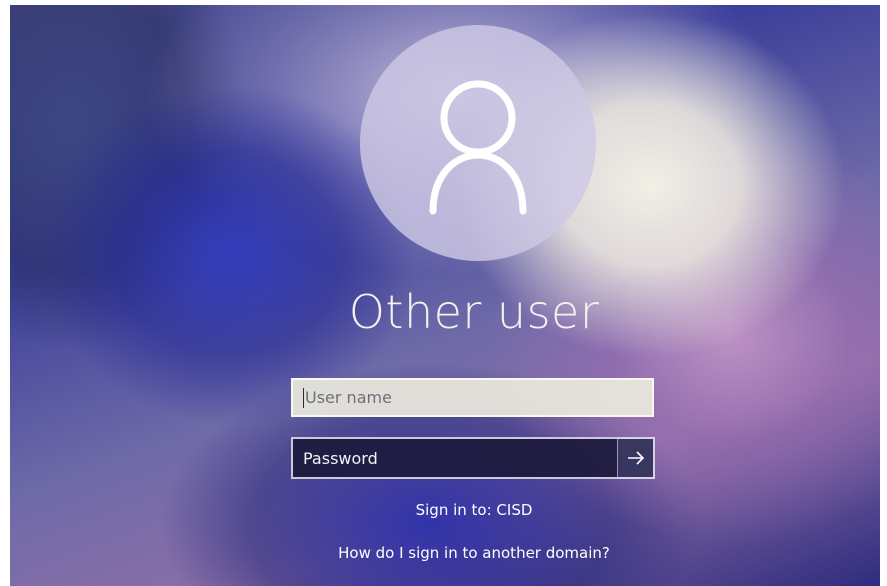 The image size is (887, 586). I want to click on signin-domain-label: Sign in to: CISD, so click(474, 510).